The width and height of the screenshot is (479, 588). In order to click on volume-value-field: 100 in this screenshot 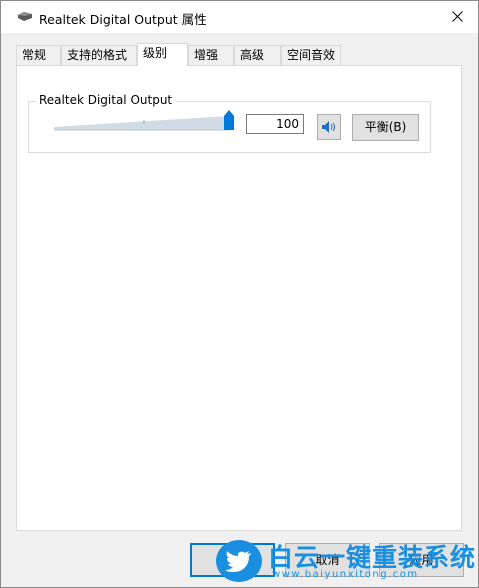, I will do `click(275, 124)`.